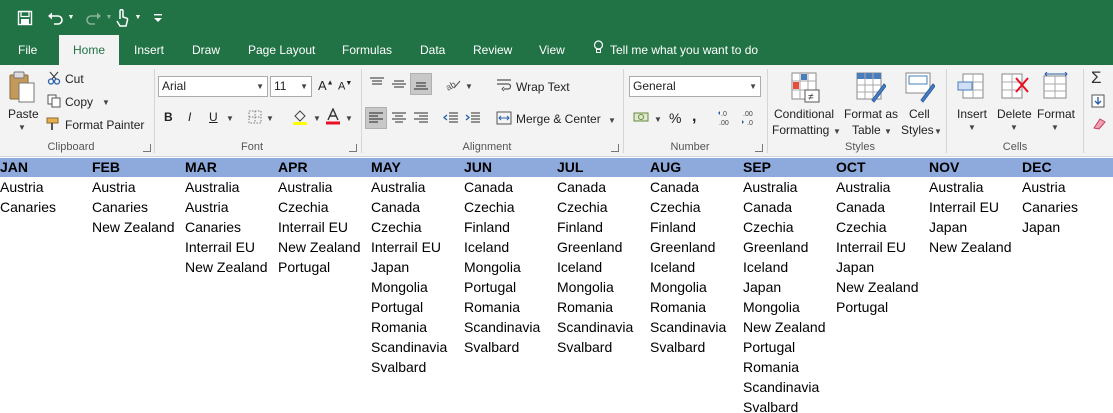  What do you see at coordinates (213, 117) in the screenshot?
I see `underline-button: U` at bounding box center [213, 117].